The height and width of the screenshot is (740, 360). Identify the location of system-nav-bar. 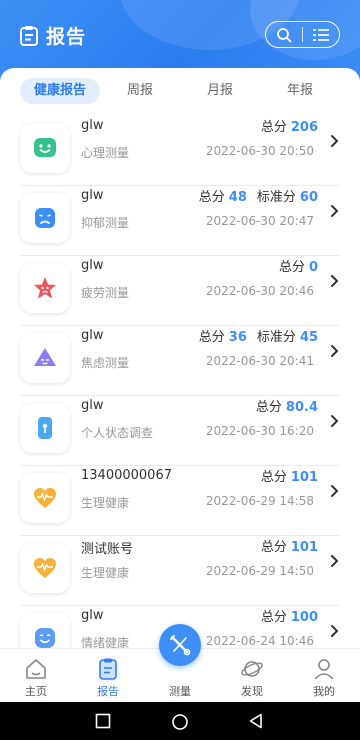
(180, 721).